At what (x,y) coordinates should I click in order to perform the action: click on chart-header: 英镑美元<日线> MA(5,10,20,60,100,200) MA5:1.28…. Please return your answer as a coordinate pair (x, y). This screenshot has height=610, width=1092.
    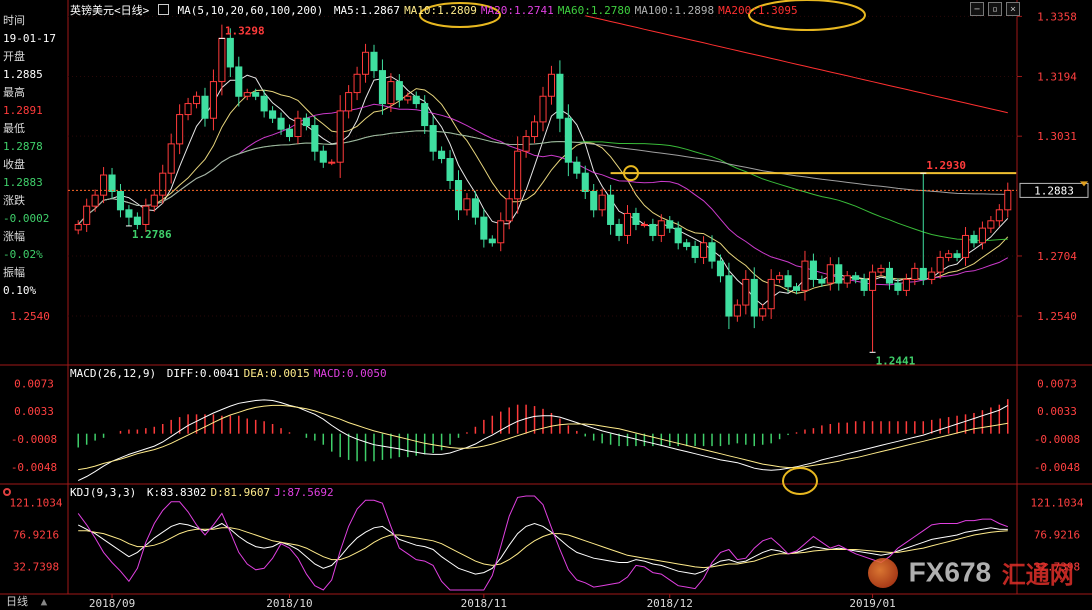
    Looking at the image, I should click on (434, 10).